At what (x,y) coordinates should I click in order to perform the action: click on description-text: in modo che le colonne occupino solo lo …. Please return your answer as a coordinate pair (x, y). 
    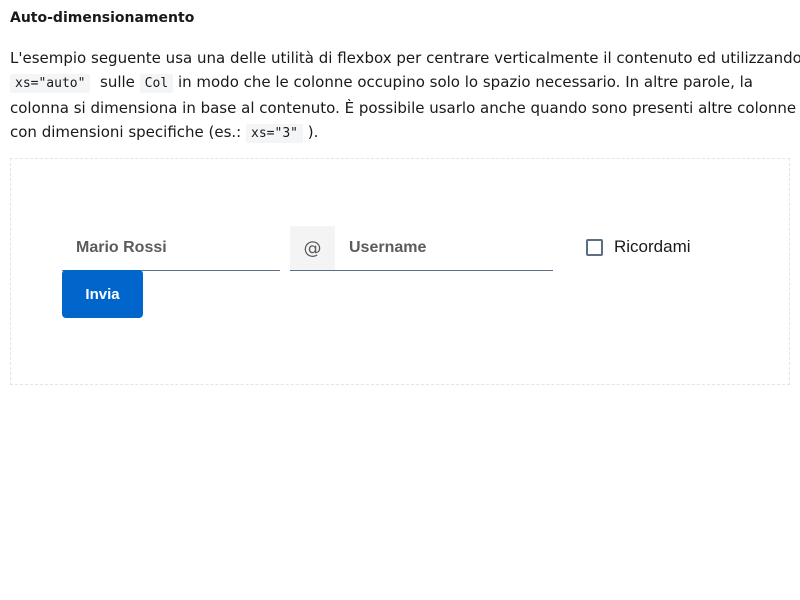
    Looking at the image, I should click on (465, 82).